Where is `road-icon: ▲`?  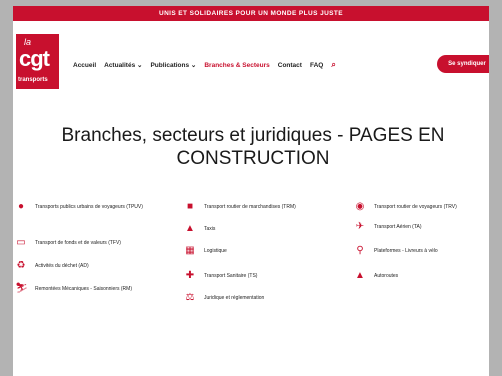 road-icon: ▲ is located at coordinates (360, 275).